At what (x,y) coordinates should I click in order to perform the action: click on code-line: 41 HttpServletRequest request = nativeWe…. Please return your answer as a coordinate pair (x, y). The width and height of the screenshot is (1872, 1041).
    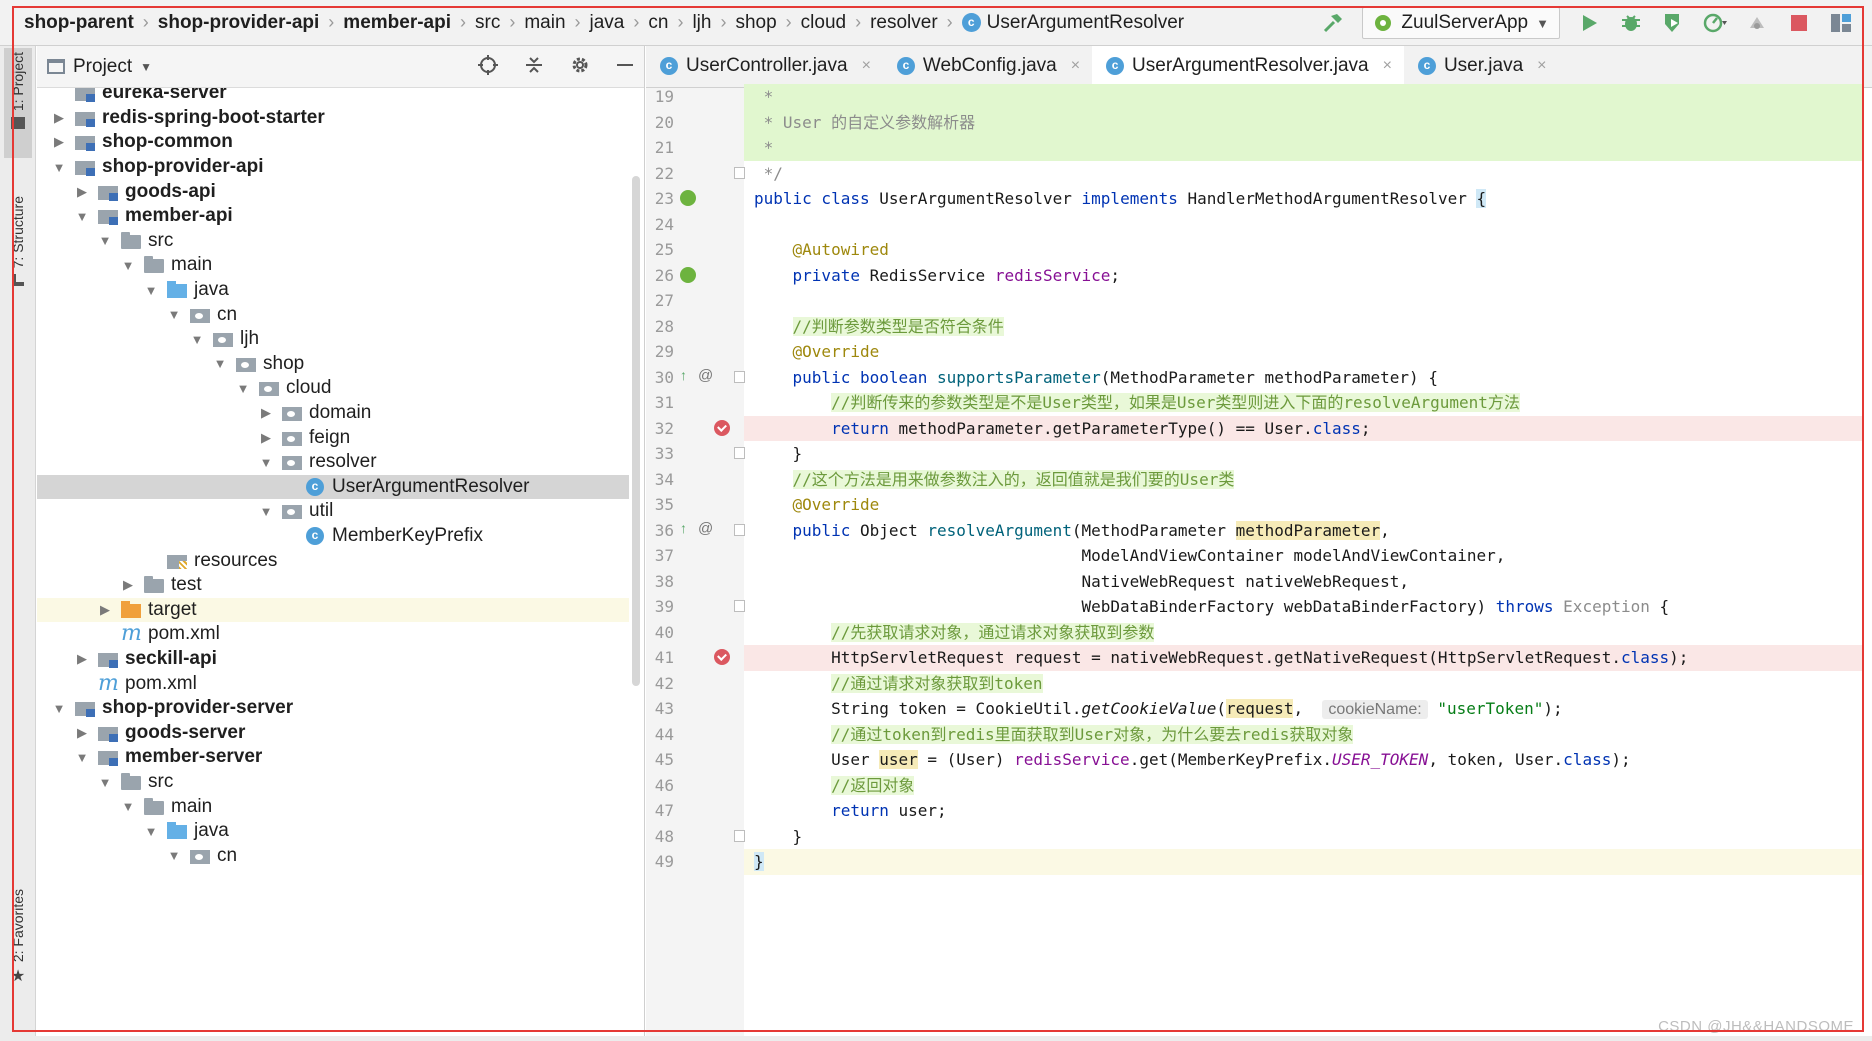
    Looking at the image, I should click on (1259, 658).